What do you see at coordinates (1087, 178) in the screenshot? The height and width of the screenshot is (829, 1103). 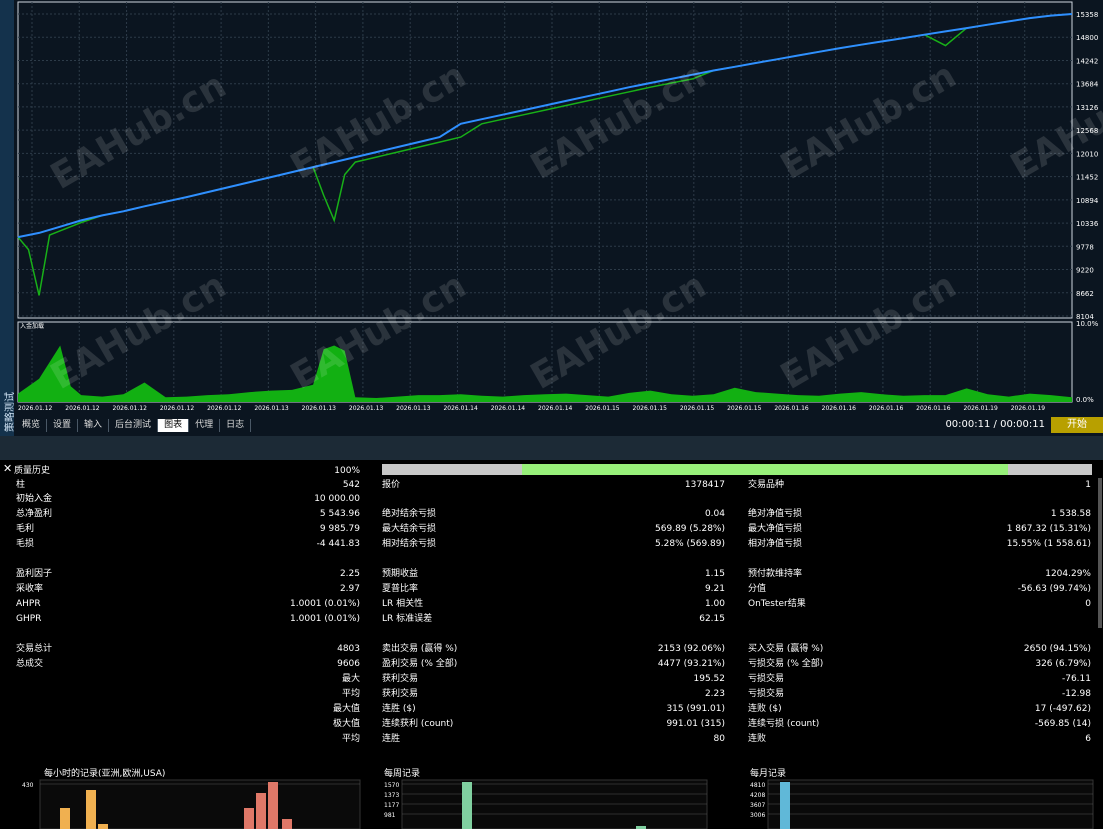 I see `y-tick-label: 11452` at bounding box center [1087, 178].